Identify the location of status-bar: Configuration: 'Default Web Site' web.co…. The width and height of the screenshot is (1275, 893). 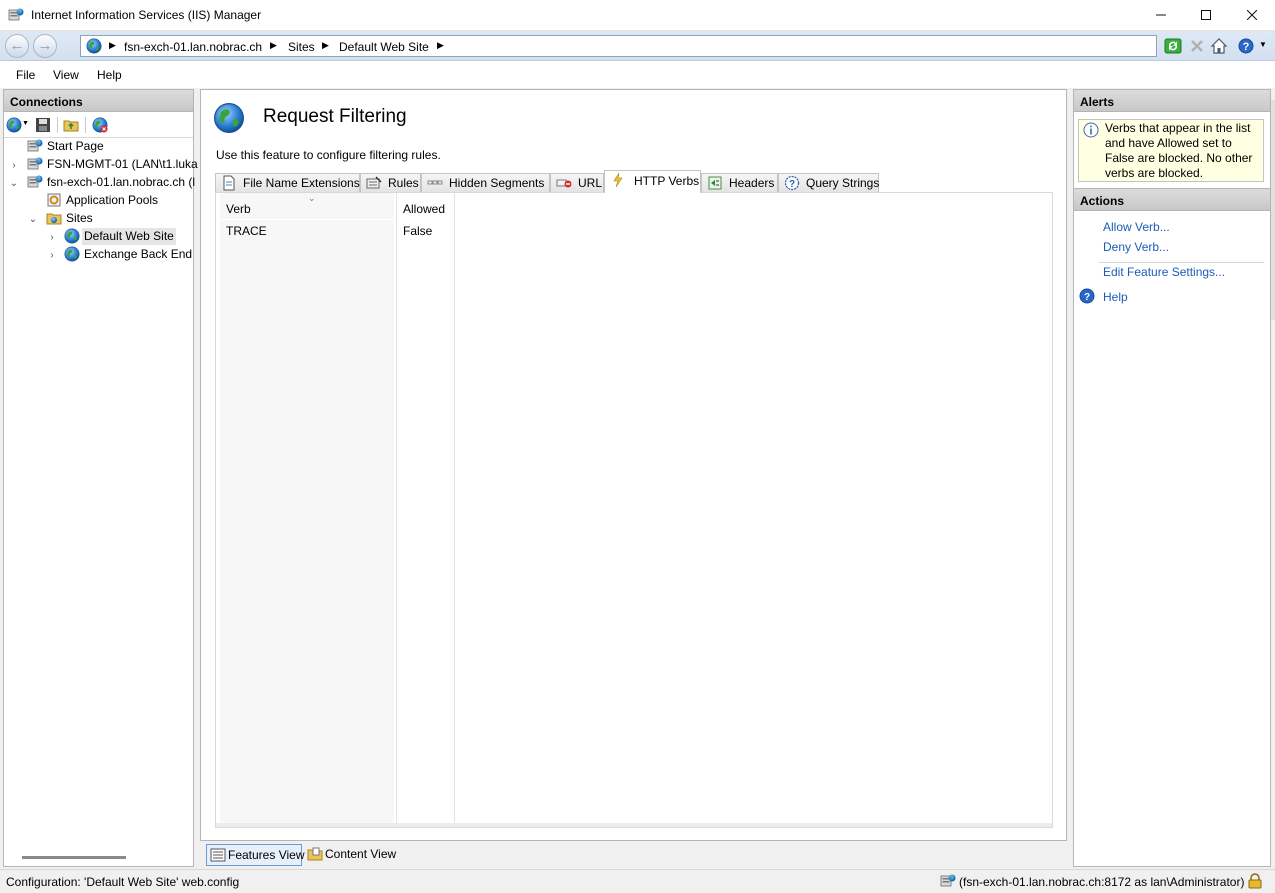
(637, 881).